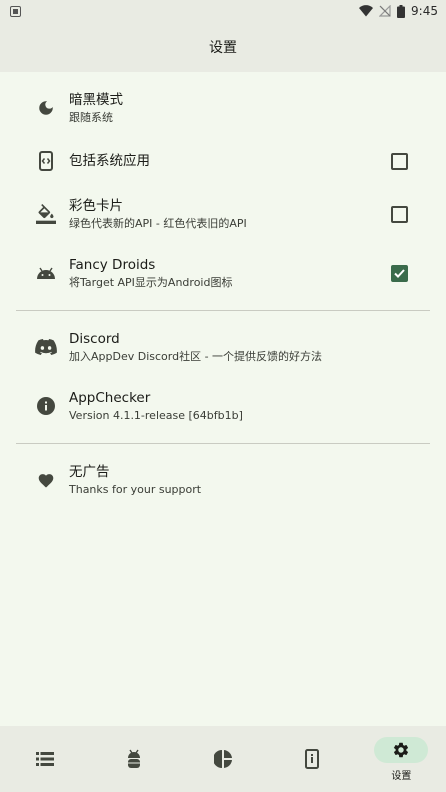 The image size is (446, 792). Describe the element at coordinates (46, 480) in the screenshot. I see `heart-icon` at that location.